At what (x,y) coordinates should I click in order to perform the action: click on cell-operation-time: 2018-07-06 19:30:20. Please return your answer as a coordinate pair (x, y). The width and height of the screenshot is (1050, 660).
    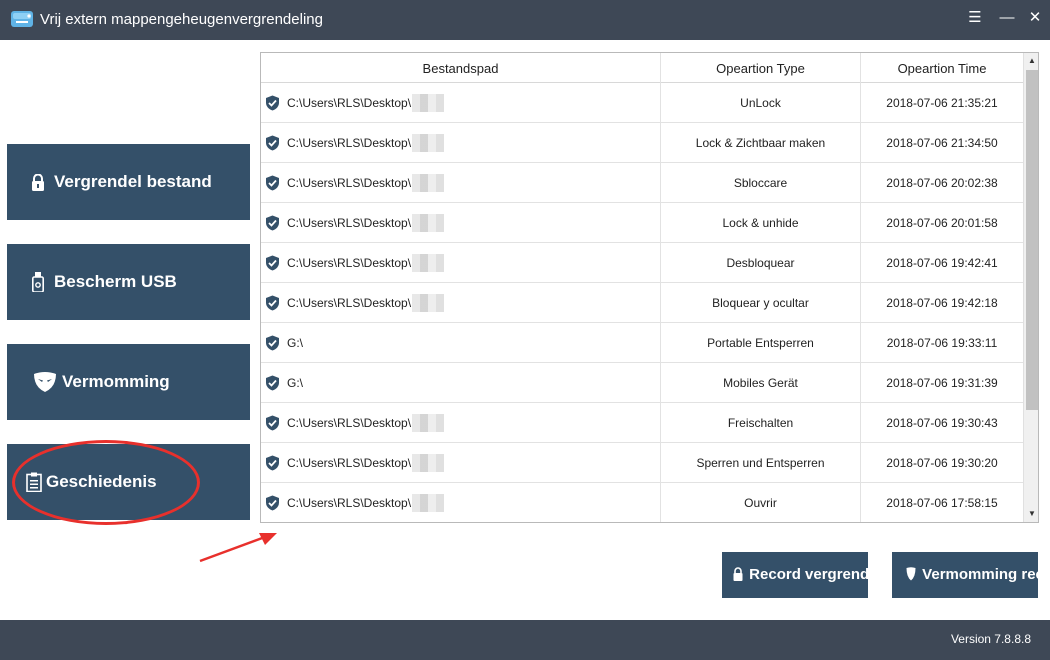
    Looking at the image, I should click on (942, 463).